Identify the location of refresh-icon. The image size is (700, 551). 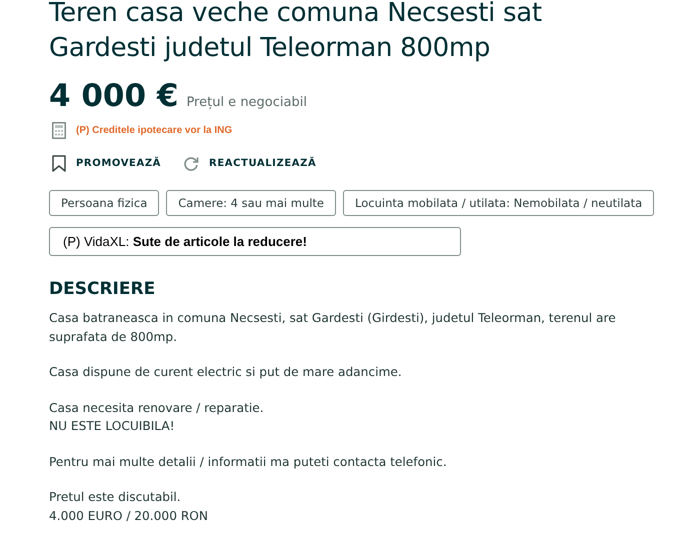
(191, 164).